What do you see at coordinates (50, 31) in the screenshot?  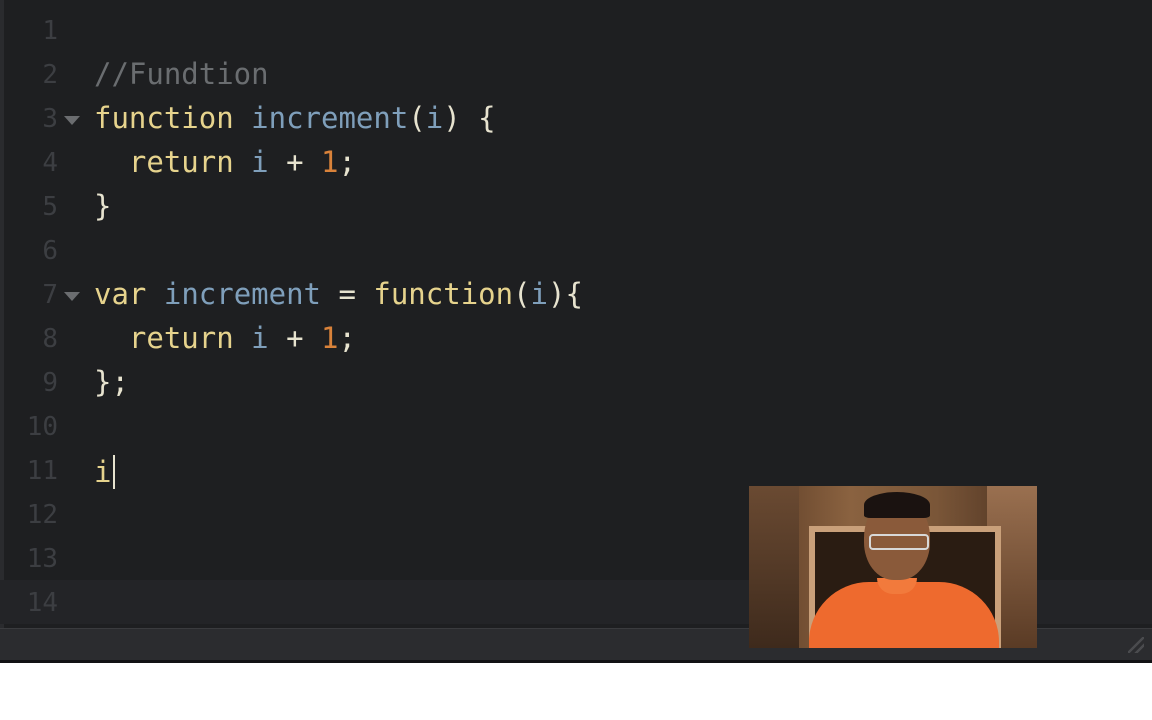 I see `line-number: 1` at bounding box center [50, 31].